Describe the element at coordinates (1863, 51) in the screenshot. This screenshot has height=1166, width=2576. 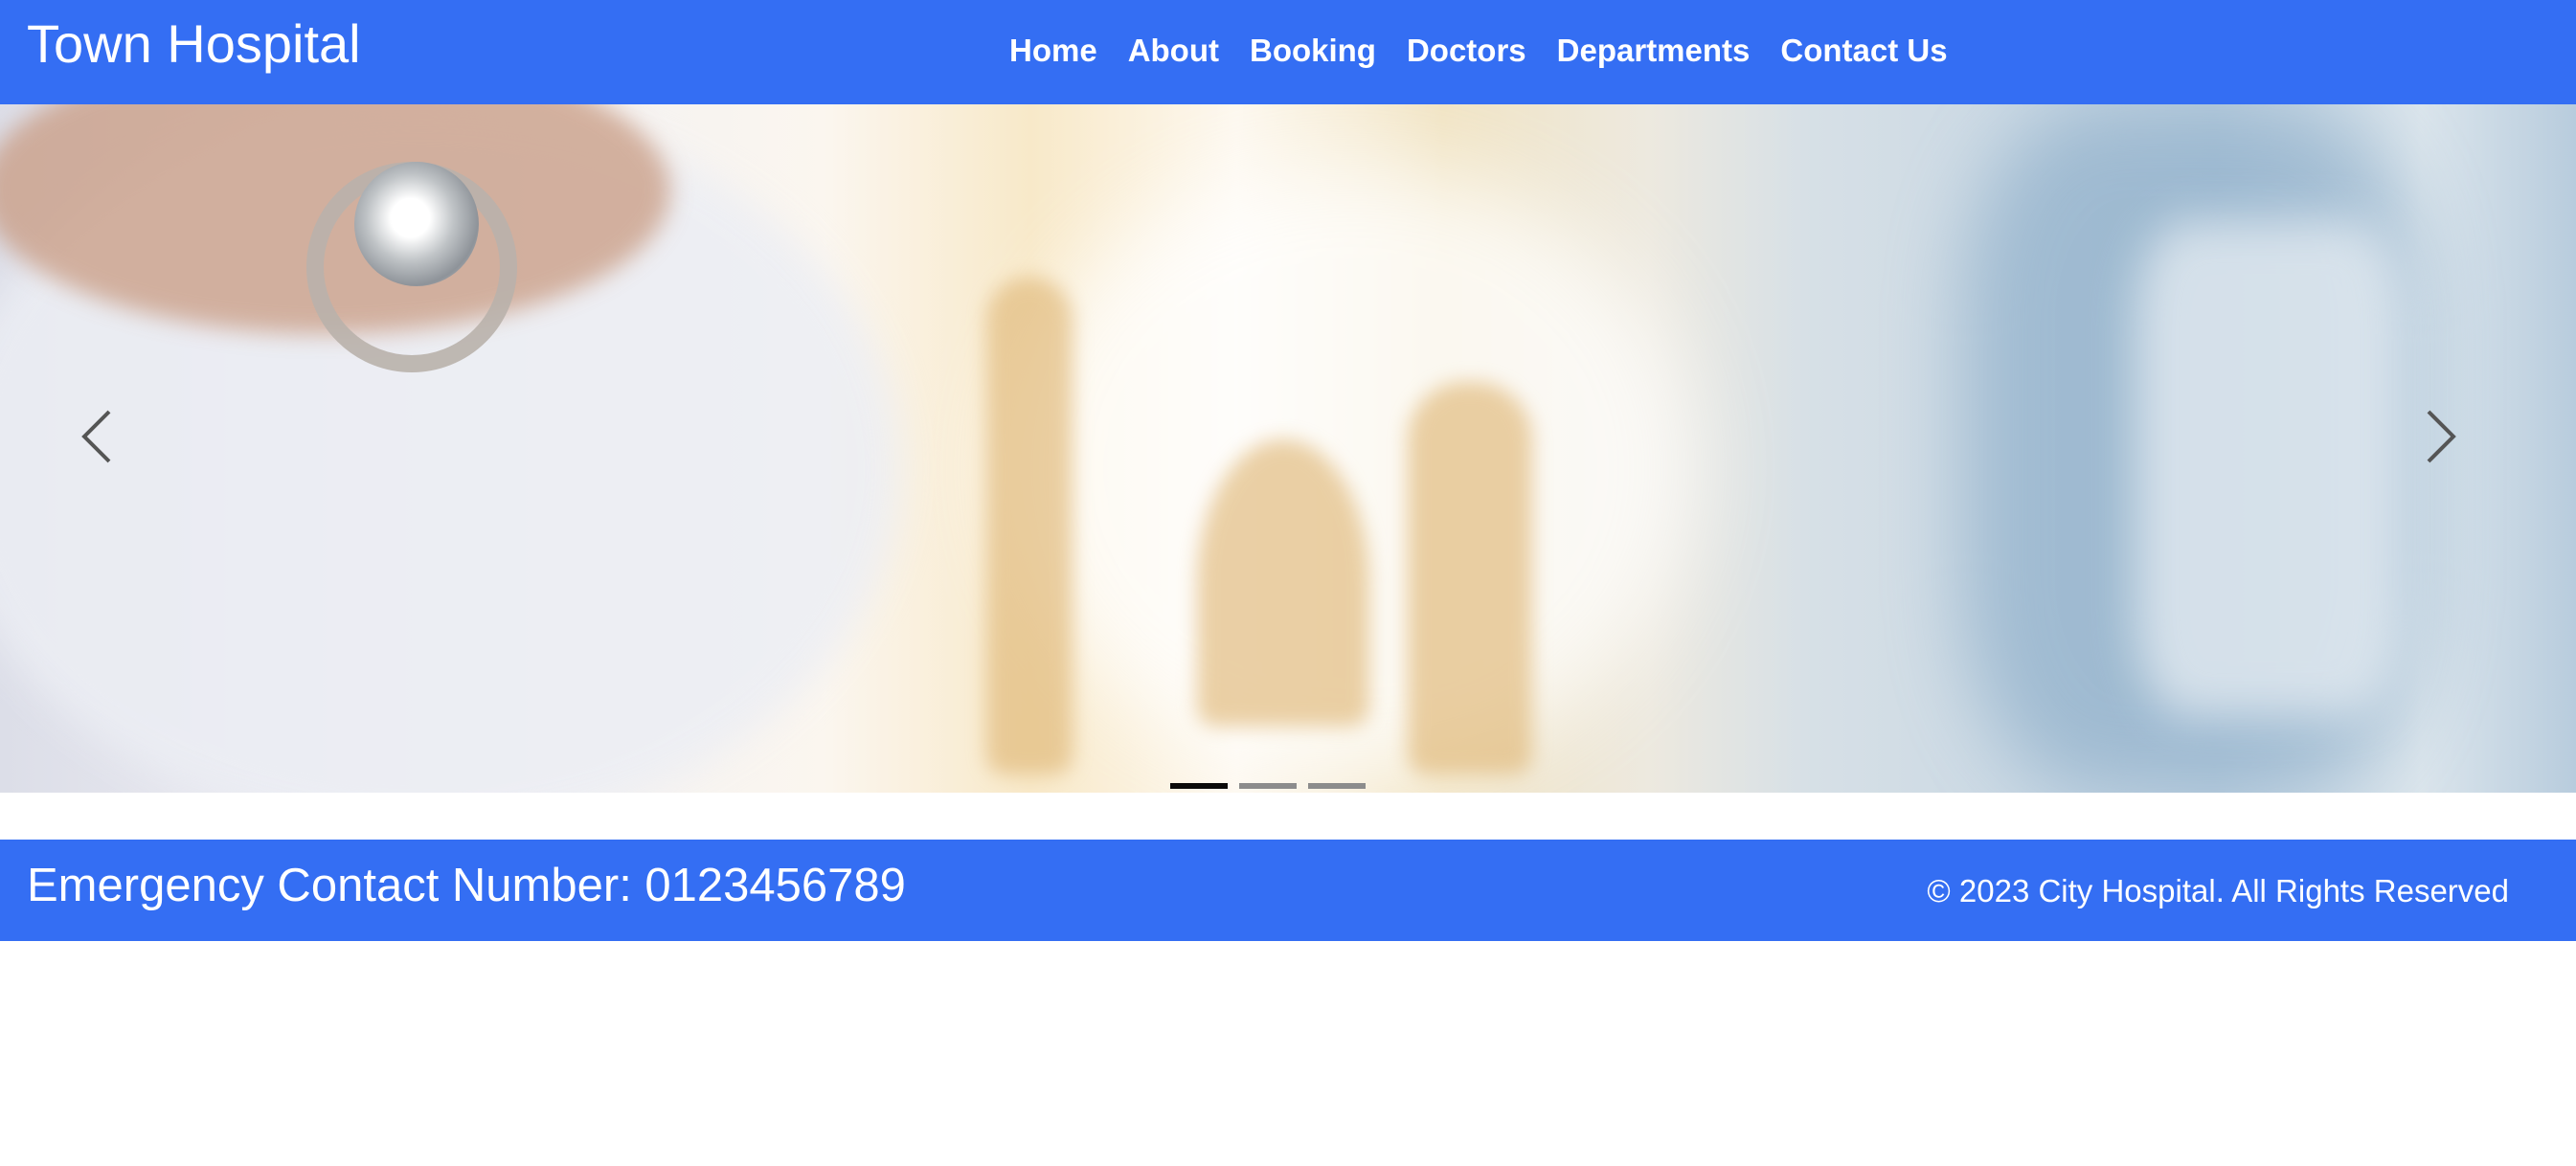
I see `nav-contact-link: Contact Us` at that location.